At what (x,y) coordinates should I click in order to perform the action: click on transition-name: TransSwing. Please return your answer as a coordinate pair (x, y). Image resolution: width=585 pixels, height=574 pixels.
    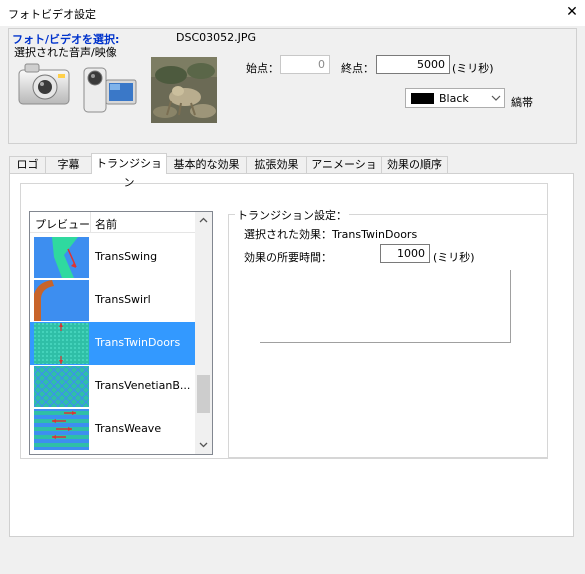
    Looking at the image, I should click on (126, 256).